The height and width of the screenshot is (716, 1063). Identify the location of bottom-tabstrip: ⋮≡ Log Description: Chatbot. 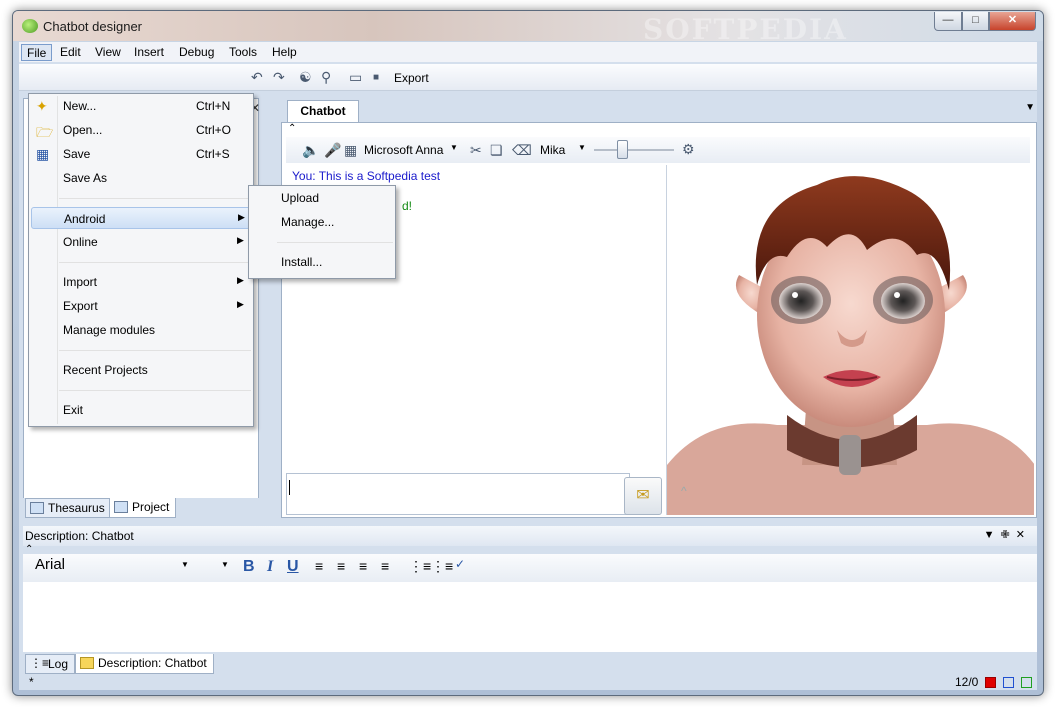
(530, 665).